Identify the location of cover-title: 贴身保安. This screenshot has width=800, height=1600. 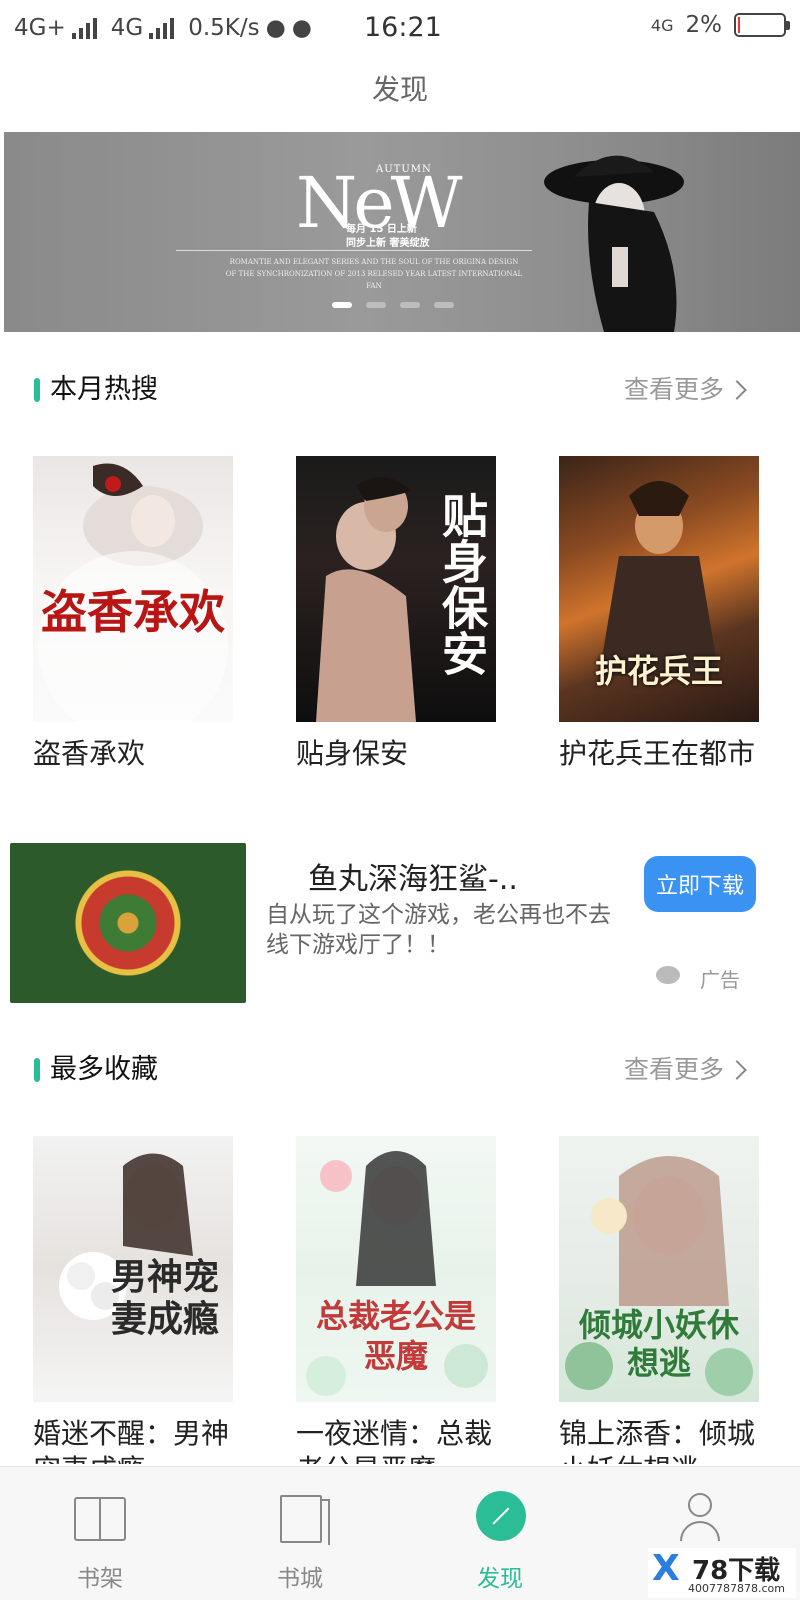
(462, 584).